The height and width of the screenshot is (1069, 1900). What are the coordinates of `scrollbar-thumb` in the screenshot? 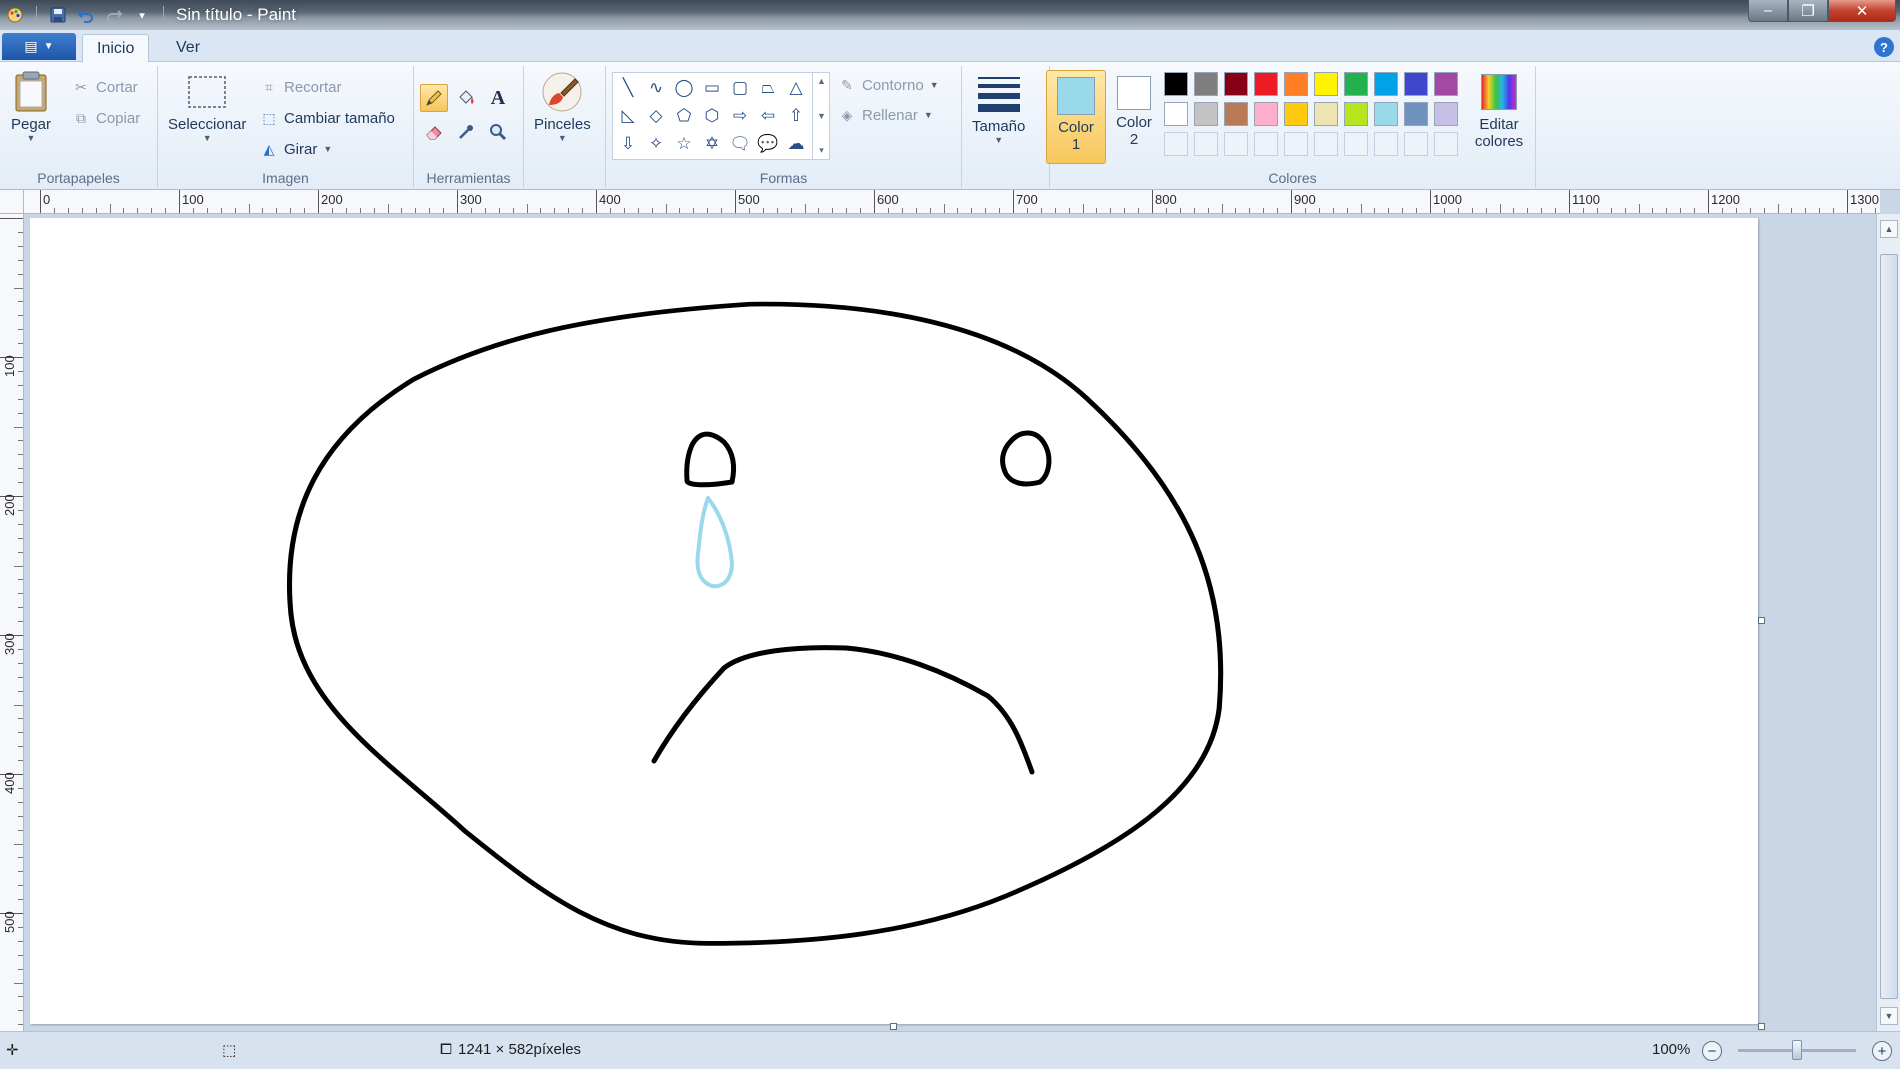 It's located at (1889, 626).